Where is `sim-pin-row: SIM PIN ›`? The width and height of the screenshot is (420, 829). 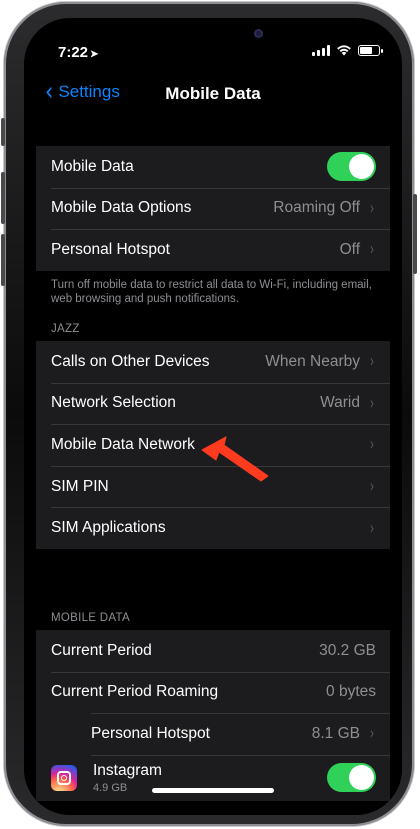
sim-pin-row: SIM PIN › is located at coordinates (213, 486).